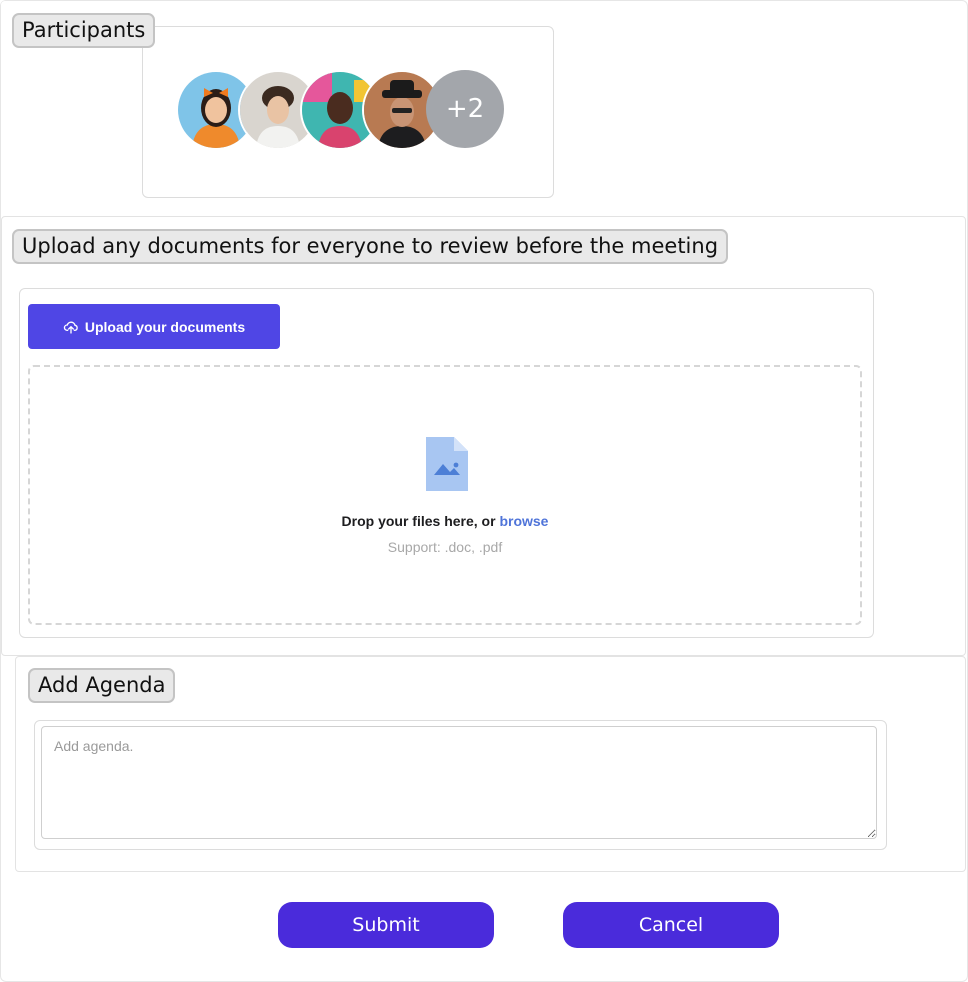 The width and height of the screenshot is (968, 982). What do you see at coordinates (445, 547) in the screenshot?
I see `supported-formats: Support: .doc, .pdf` at bounding box center [445, 547].